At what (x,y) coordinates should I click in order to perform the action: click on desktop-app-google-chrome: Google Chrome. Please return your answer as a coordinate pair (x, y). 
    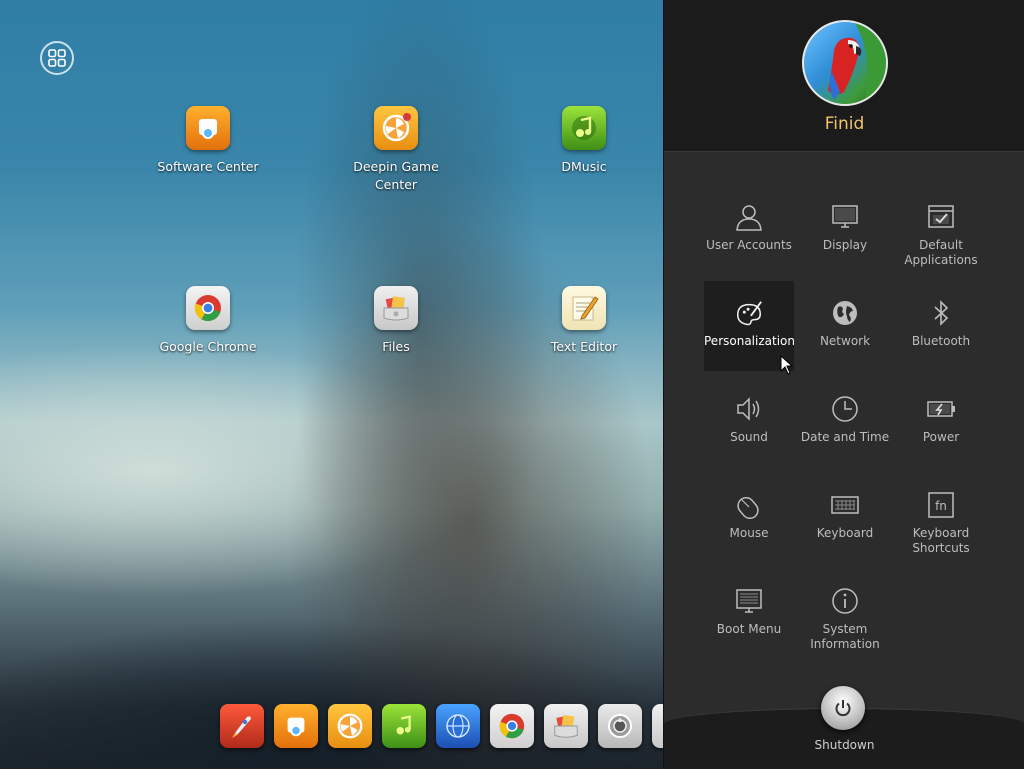
    Looking at the image, I should click on (208, 321).